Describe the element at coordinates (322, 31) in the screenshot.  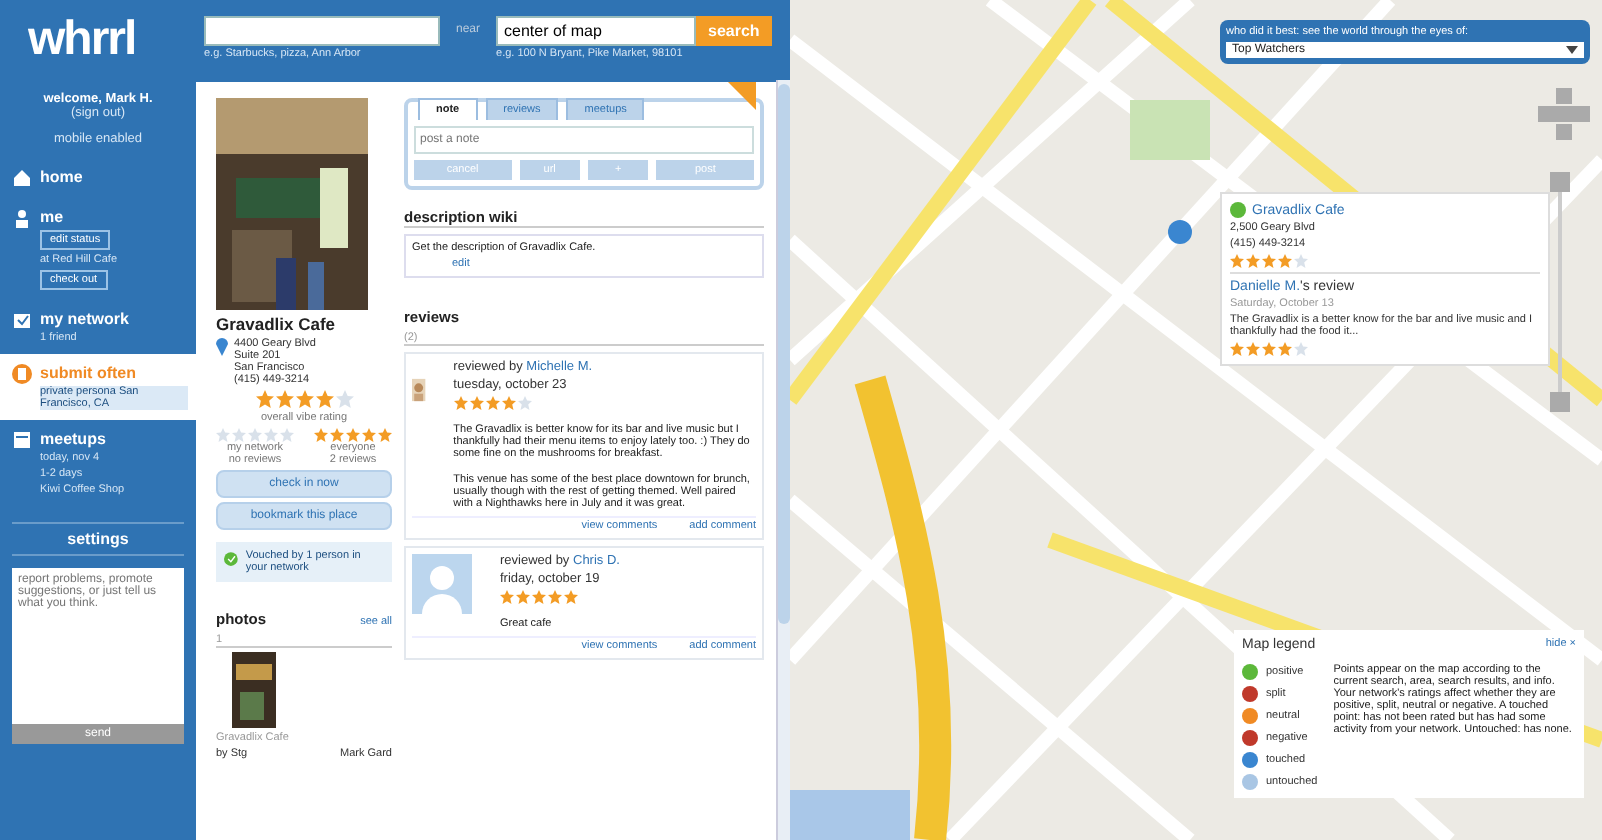
I see `what-search-field` at that location.